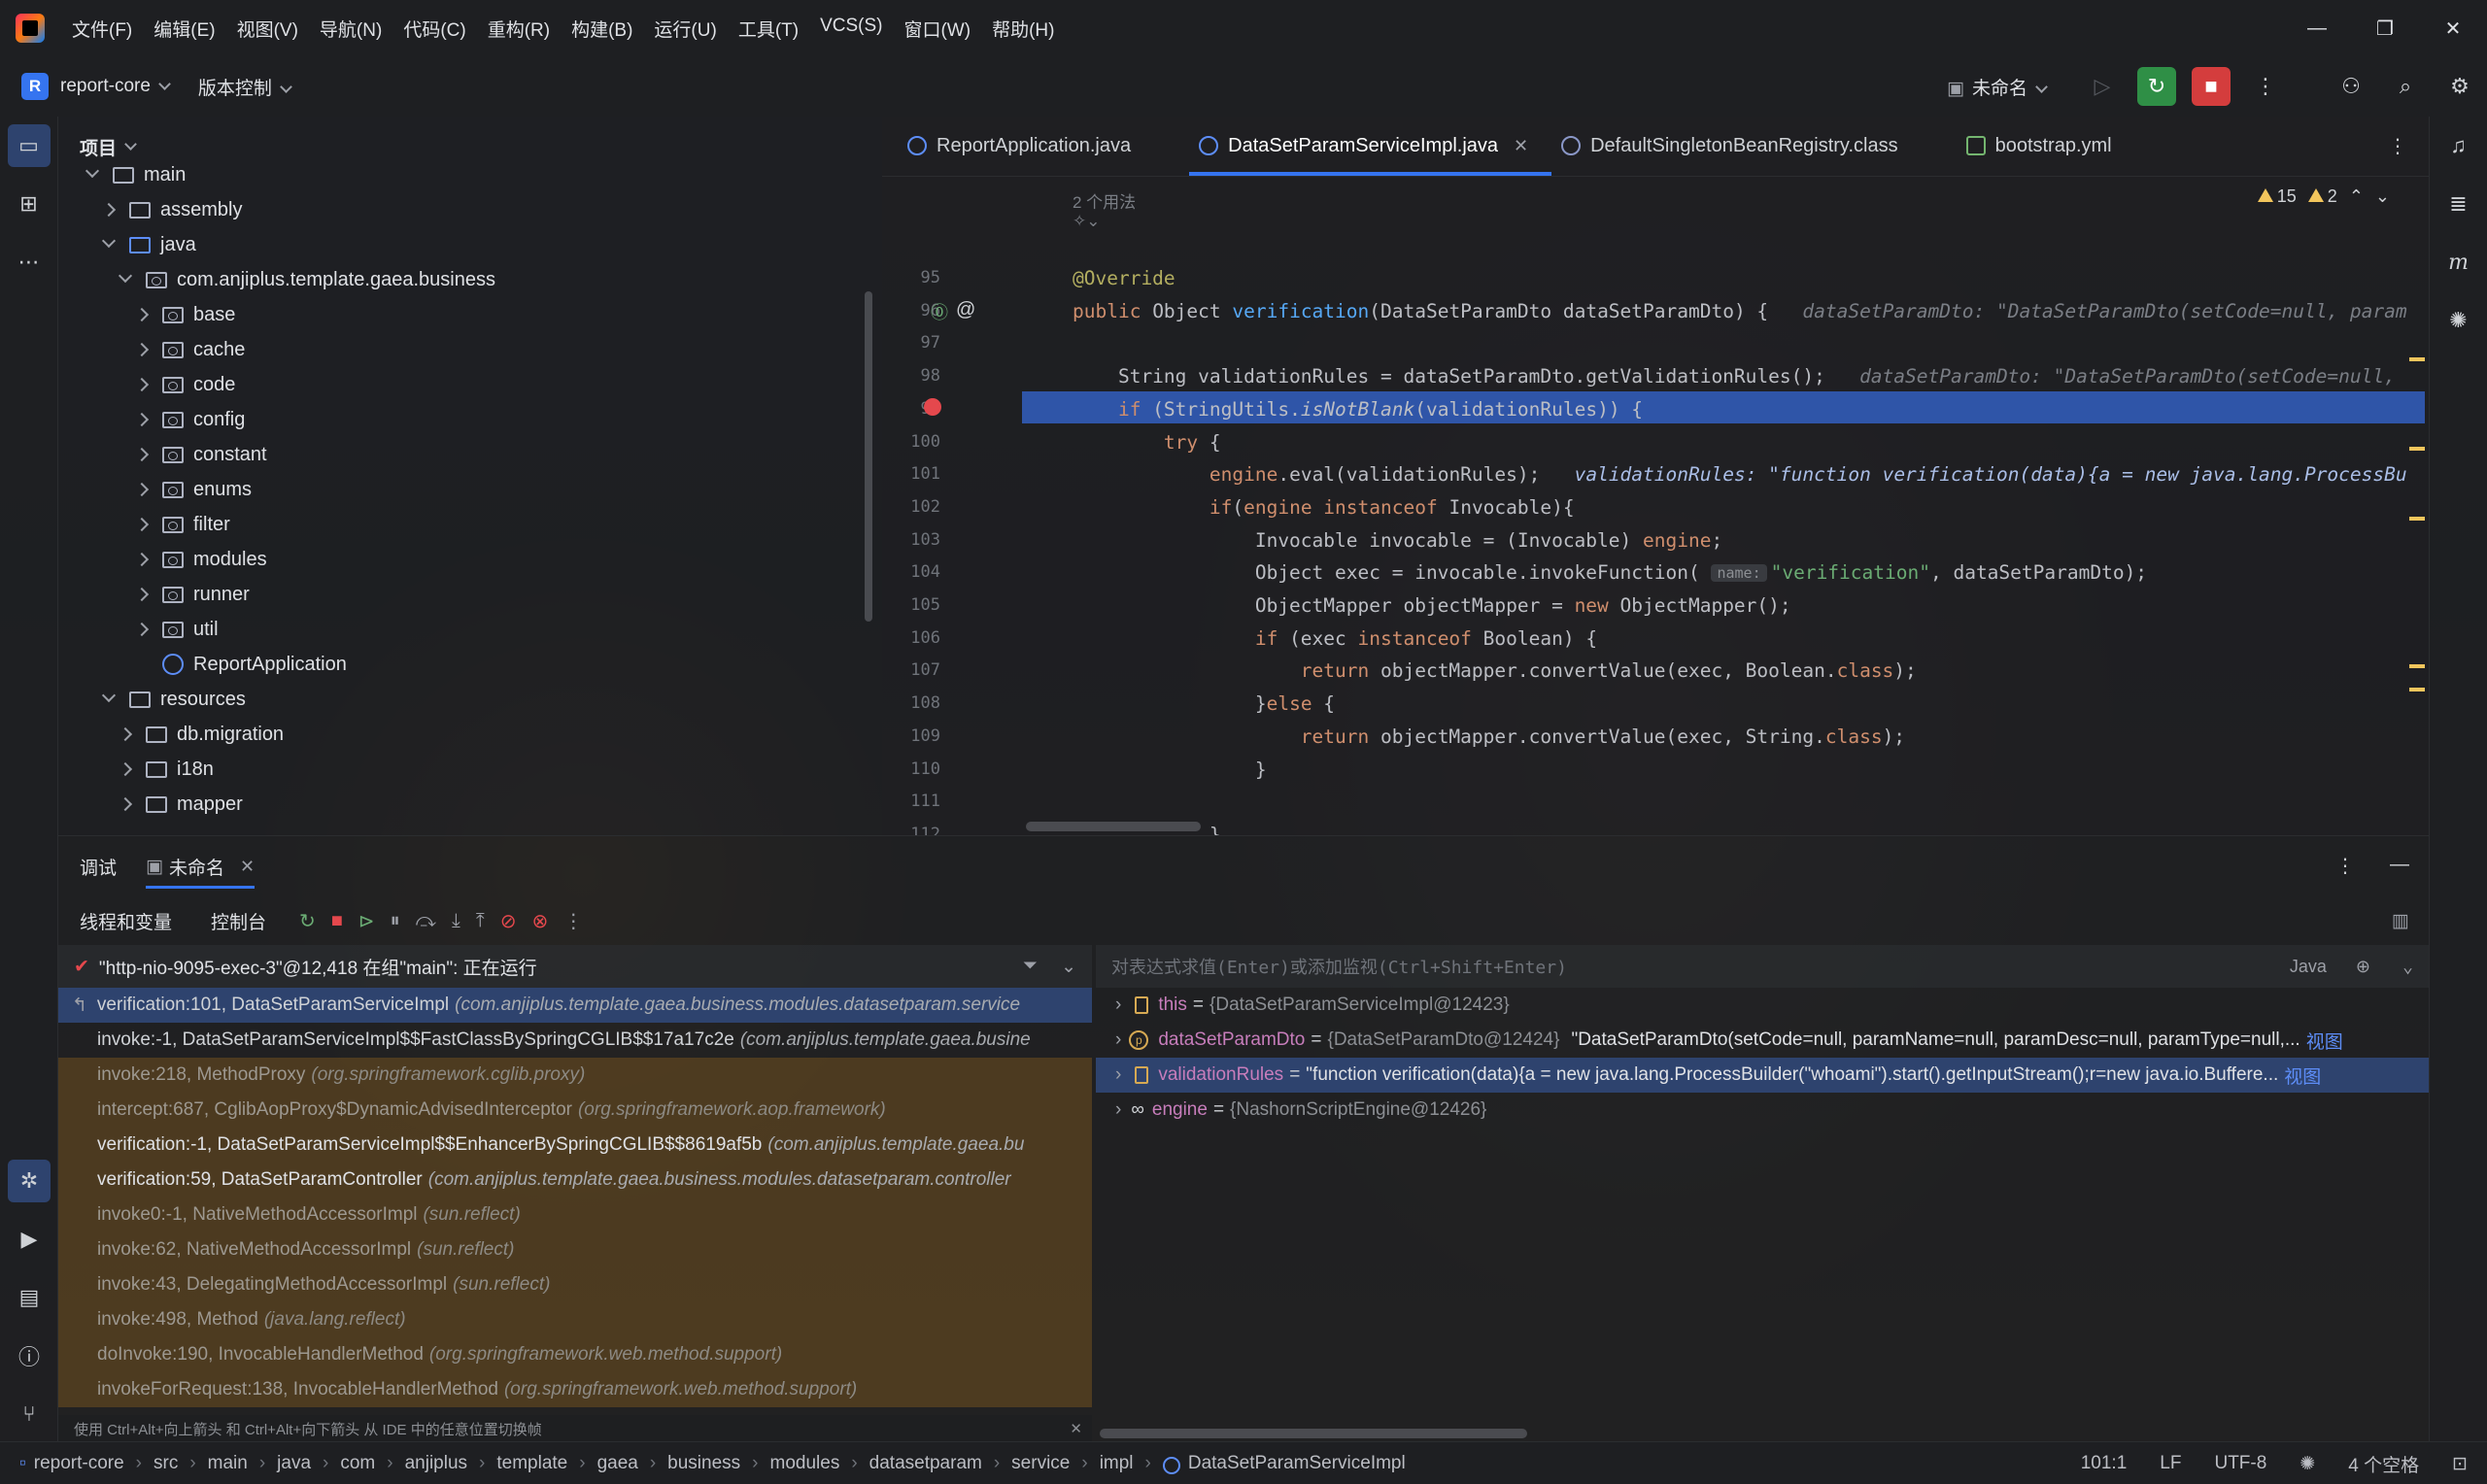 The width and height of the screenshot is (2487, 1484). I want to click on tab-console: 控制台, so click(238, 921).